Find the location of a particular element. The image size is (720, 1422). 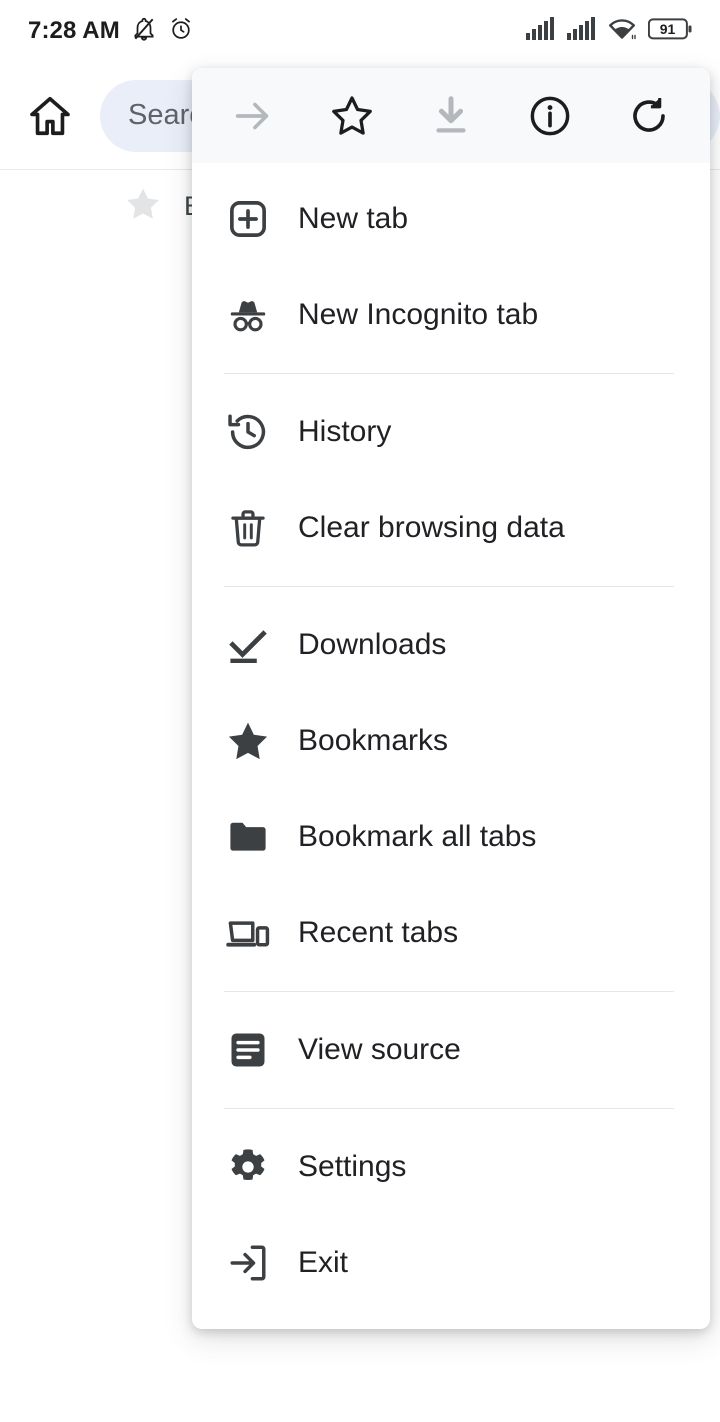

wifi-icon is located at coordinates (622, 31).